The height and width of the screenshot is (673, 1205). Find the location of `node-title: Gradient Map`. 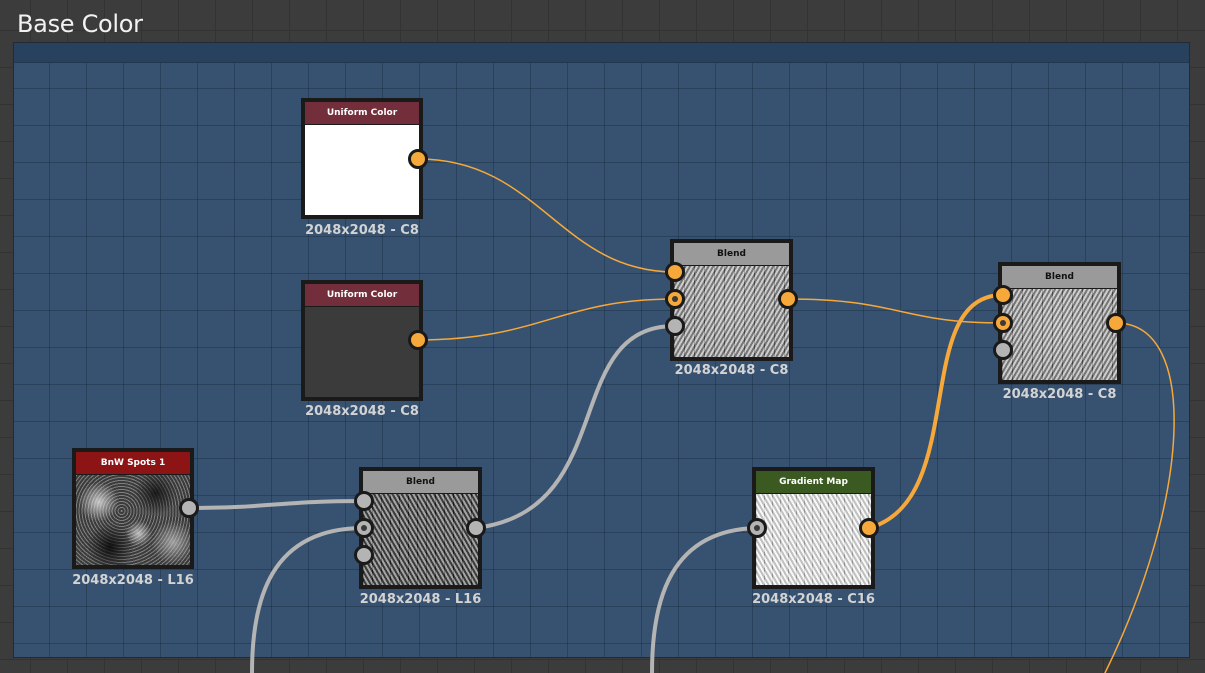

node-title: Gradient Map is located at coordinates (813, 482).